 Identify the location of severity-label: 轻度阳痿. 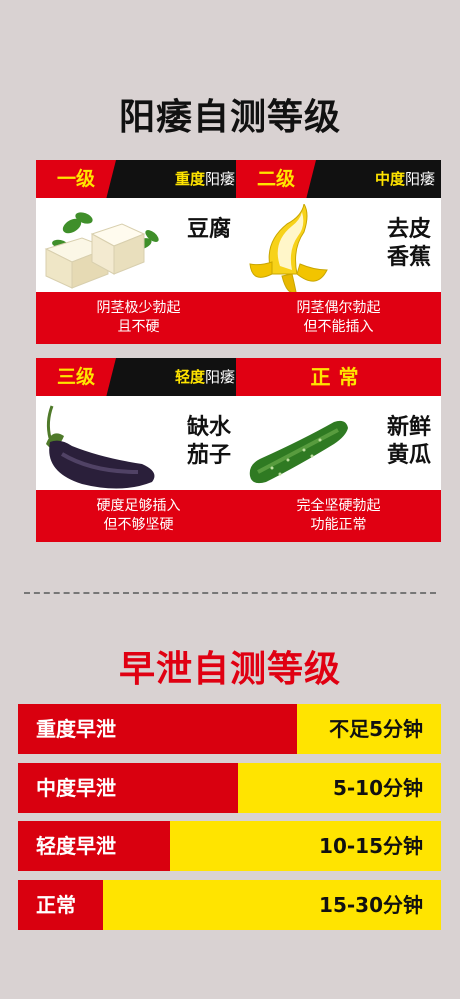
(205, 377).